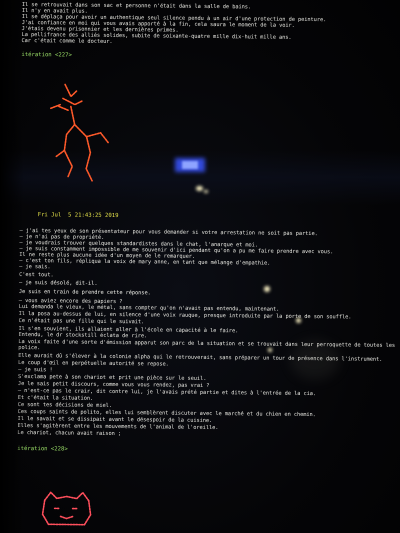 Image resolution: width=400 pixels, height=533 pixels. Describe the element at coordinates (12, 266) in the screenshot. I see `screen-edge-shadow` at that location.